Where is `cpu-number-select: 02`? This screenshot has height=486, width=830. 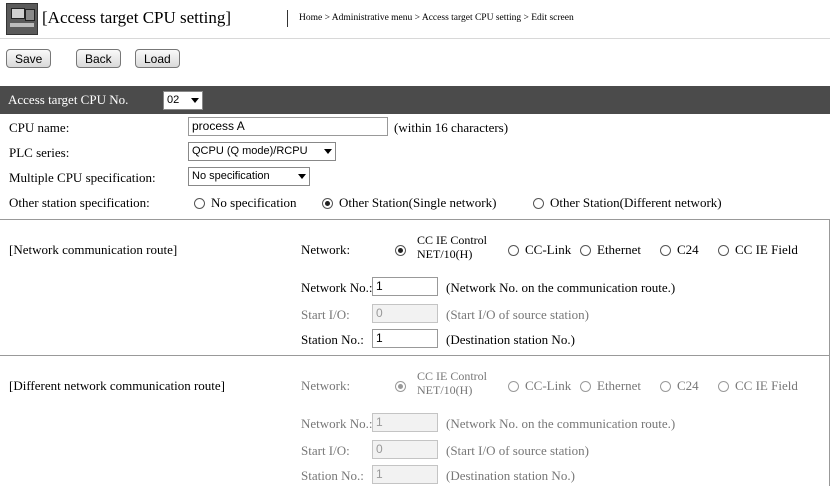 cpu-number-select: 02 is located at coordinates (183, 100).